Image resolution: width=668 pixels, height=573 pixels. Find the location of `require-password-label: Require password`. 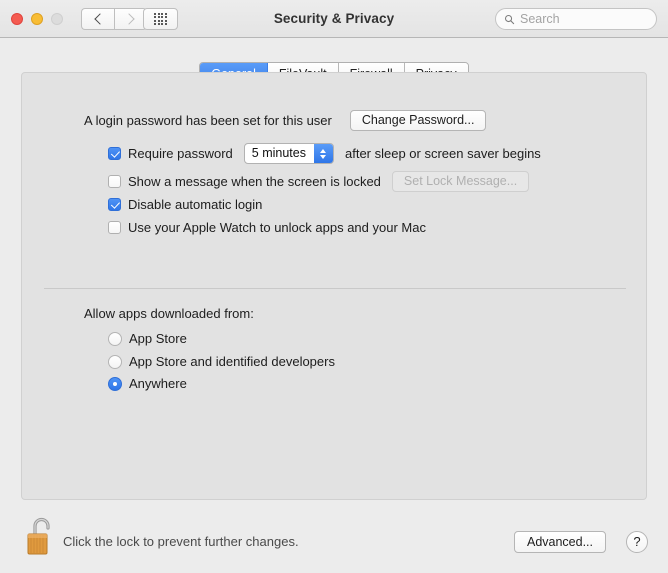

require-password-label: Require password is located at coordinates (180, 153).